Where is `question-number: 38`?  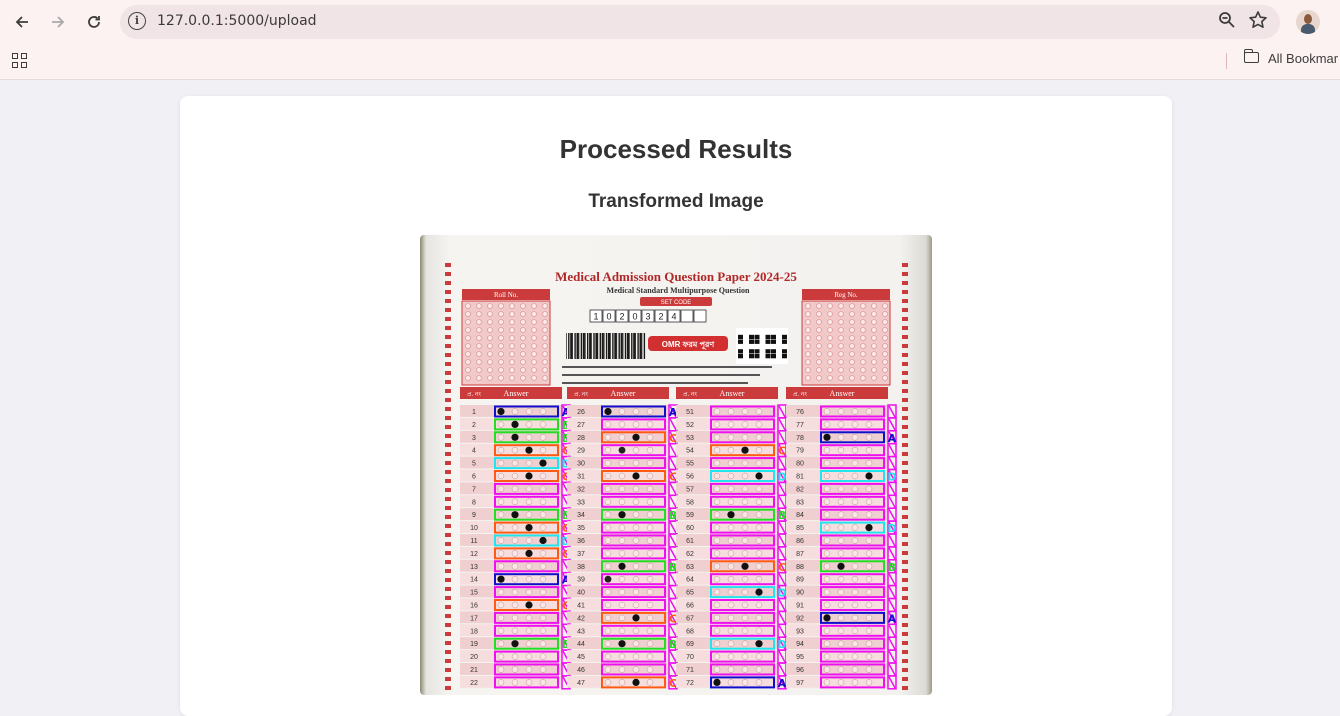 question-number: 38 is located at coordinates (581, 567).